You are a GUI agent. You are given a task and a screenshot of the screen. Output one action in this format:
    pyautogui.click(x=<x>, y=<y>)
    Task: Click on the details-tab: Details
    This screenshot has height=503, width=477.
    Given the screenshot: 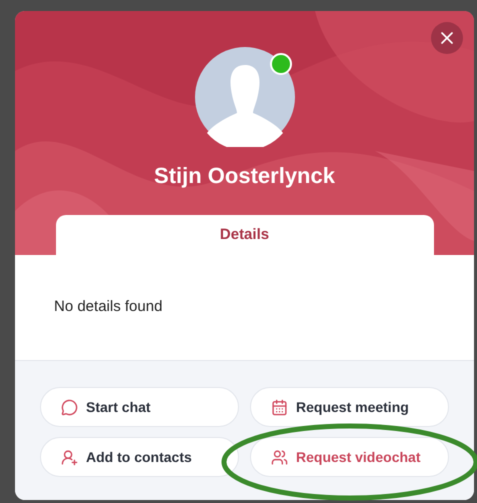 What is the action you would take?
    pyautogui.click(x=245, y=235)
    